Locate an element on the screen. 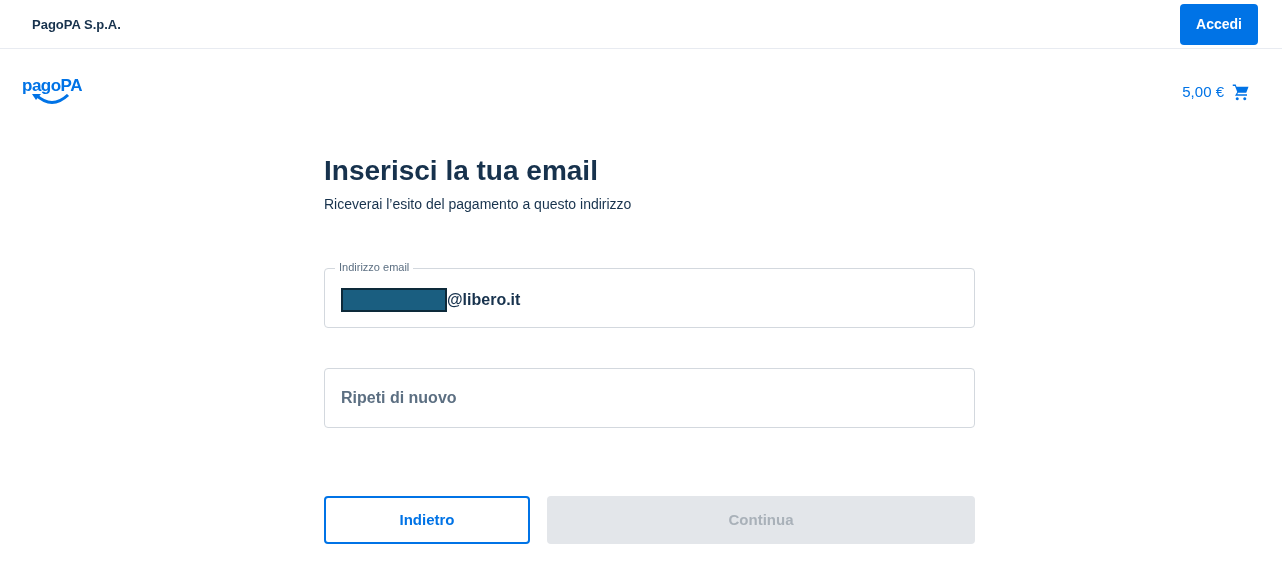 The height and width of the screenshot is (569, 1282). cart-icon is located at coordinates (1241, 91).